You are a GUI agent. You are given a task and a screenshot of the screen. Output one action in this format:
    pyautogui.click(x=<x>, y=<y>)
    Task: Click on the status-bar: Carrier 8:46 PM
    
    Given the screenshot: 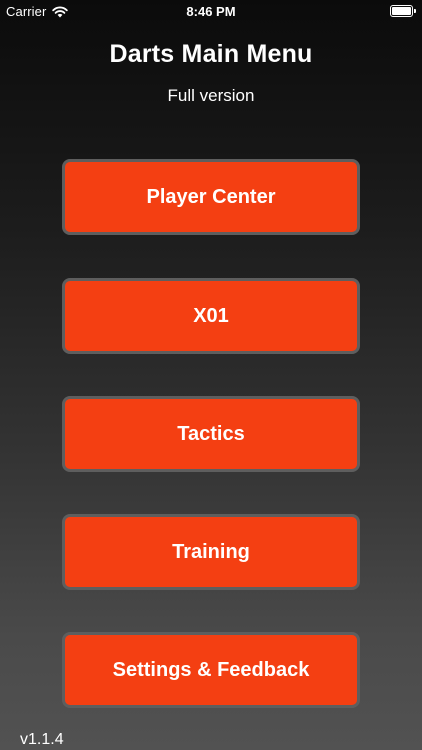 What is the action you would take?
    pyautogui.click(x=211, y=11)
    